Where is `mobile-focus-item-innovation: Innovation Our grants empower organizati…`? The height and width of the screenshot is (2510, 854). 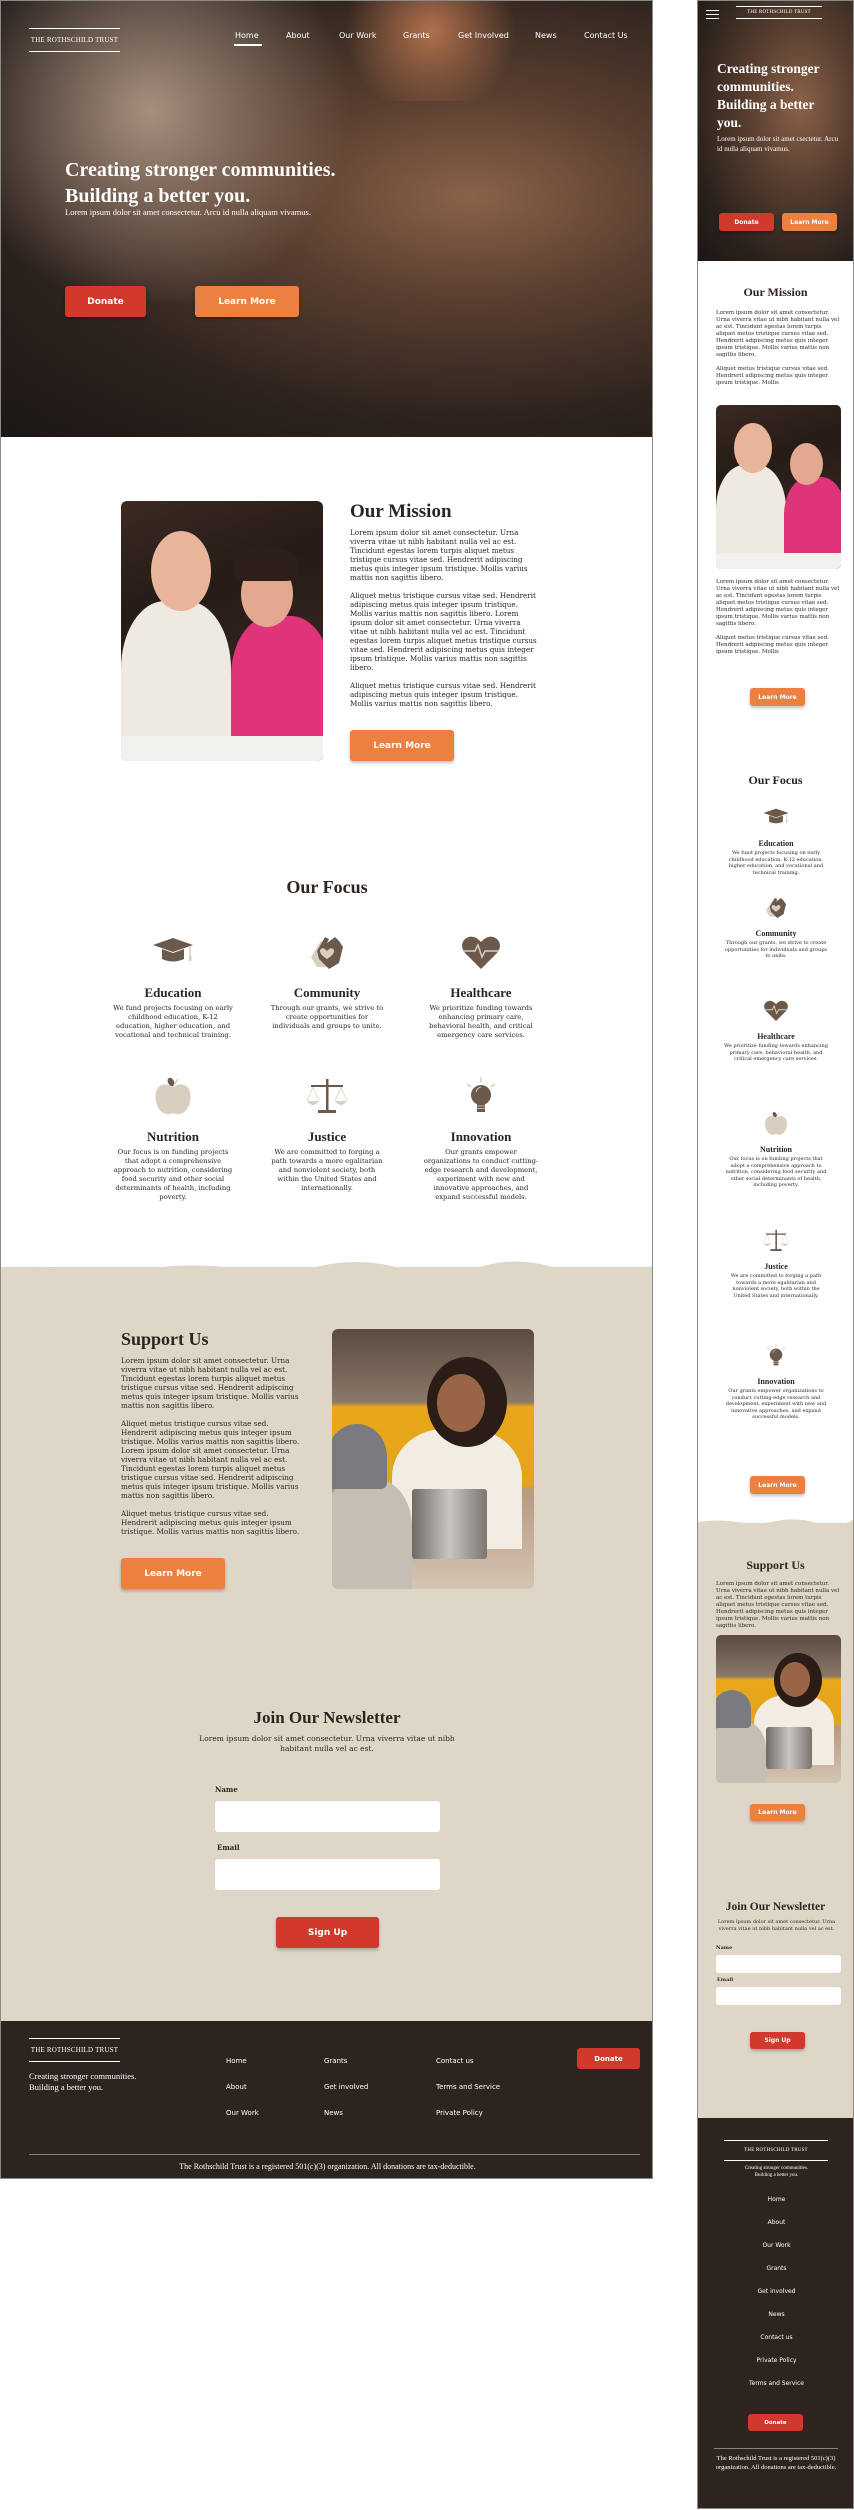 mobile-focus-item-innovation: Innovation Our grants empower organizati… is located at coordinates (776, 1381).